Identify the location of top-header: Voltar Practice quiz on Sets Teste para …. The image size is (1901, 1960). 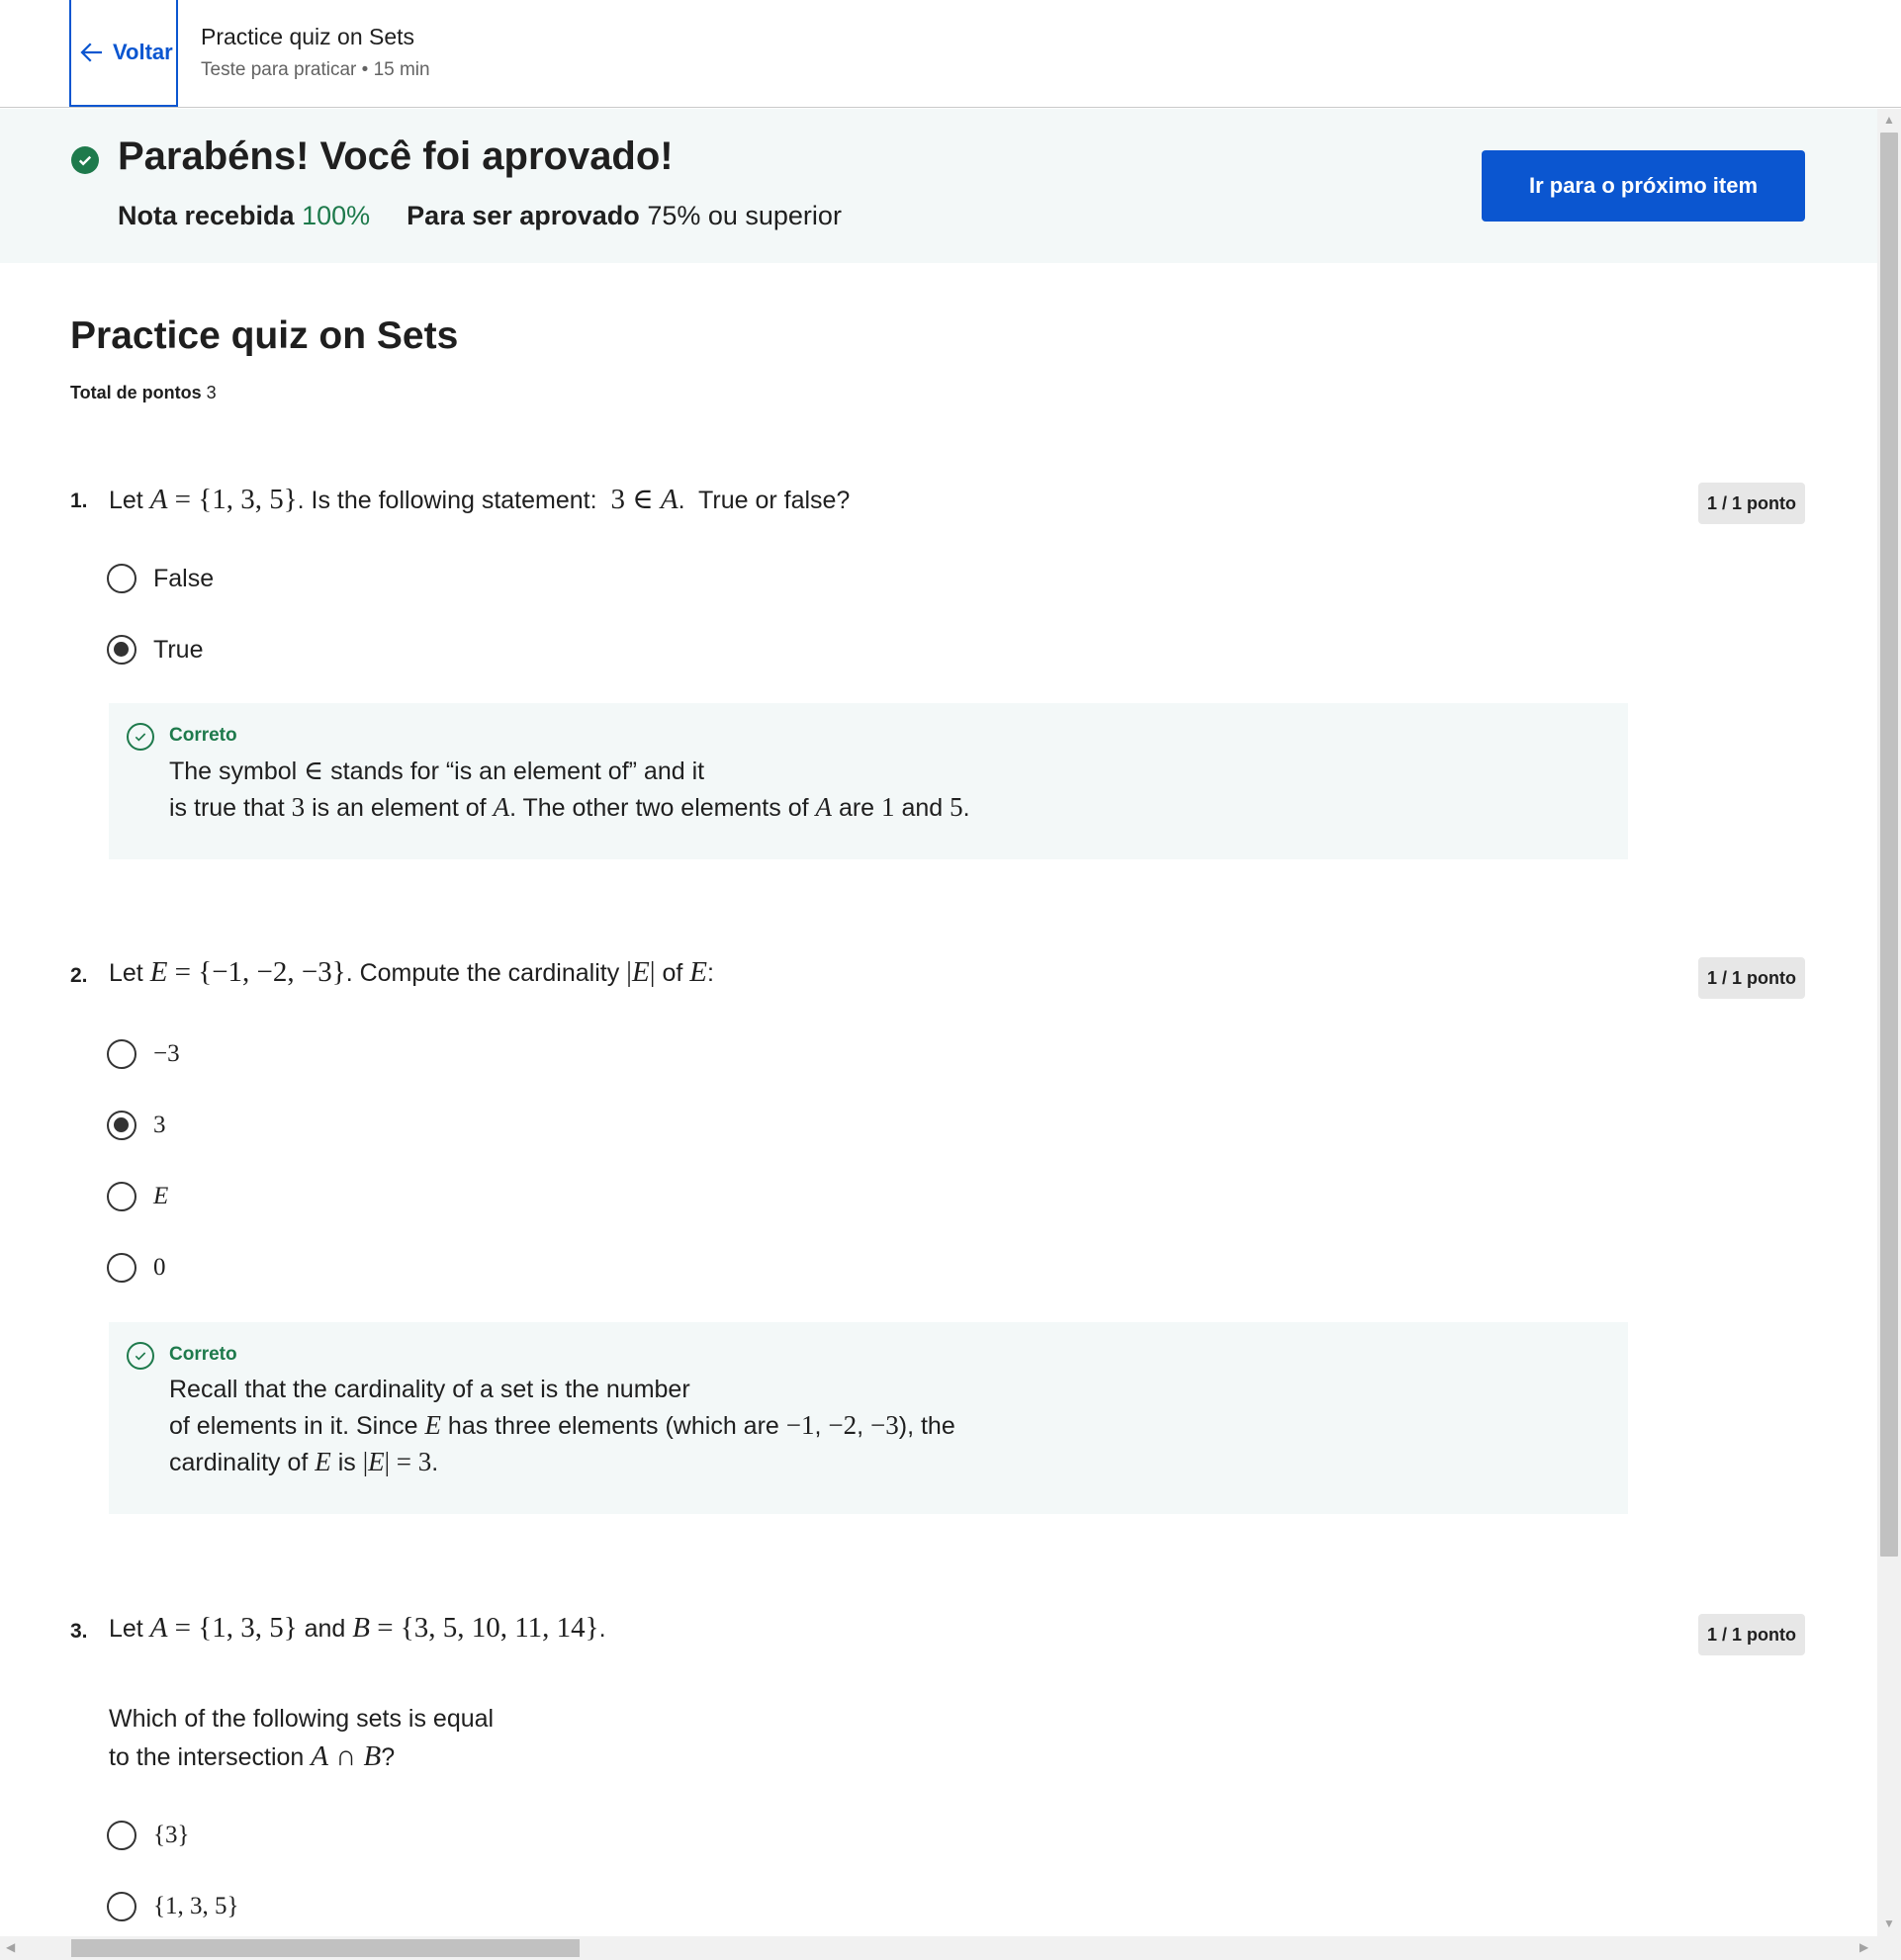
(950, 54).